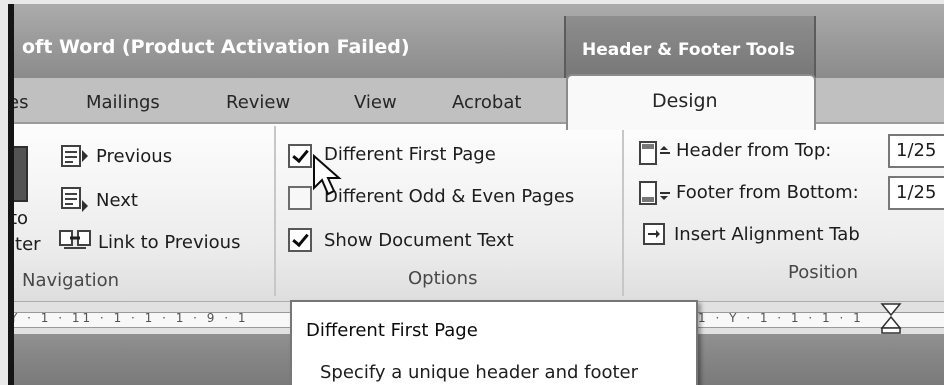  Describe the element at coordinates (479, 372) in the screenshot. I see `tooltip-description: Specify a unique header and footer` at that location.